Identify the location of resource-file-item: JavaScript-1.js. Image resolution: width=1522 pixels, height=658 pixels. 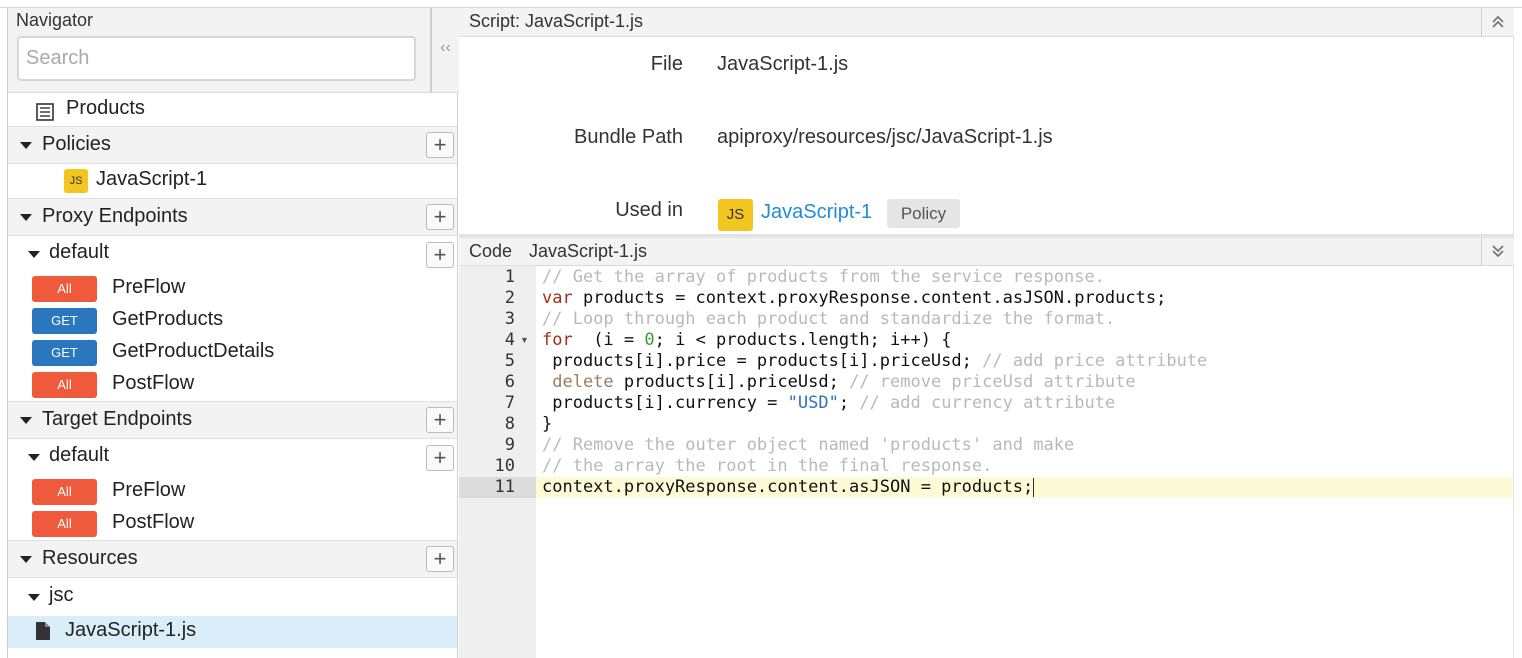
(232, 632).